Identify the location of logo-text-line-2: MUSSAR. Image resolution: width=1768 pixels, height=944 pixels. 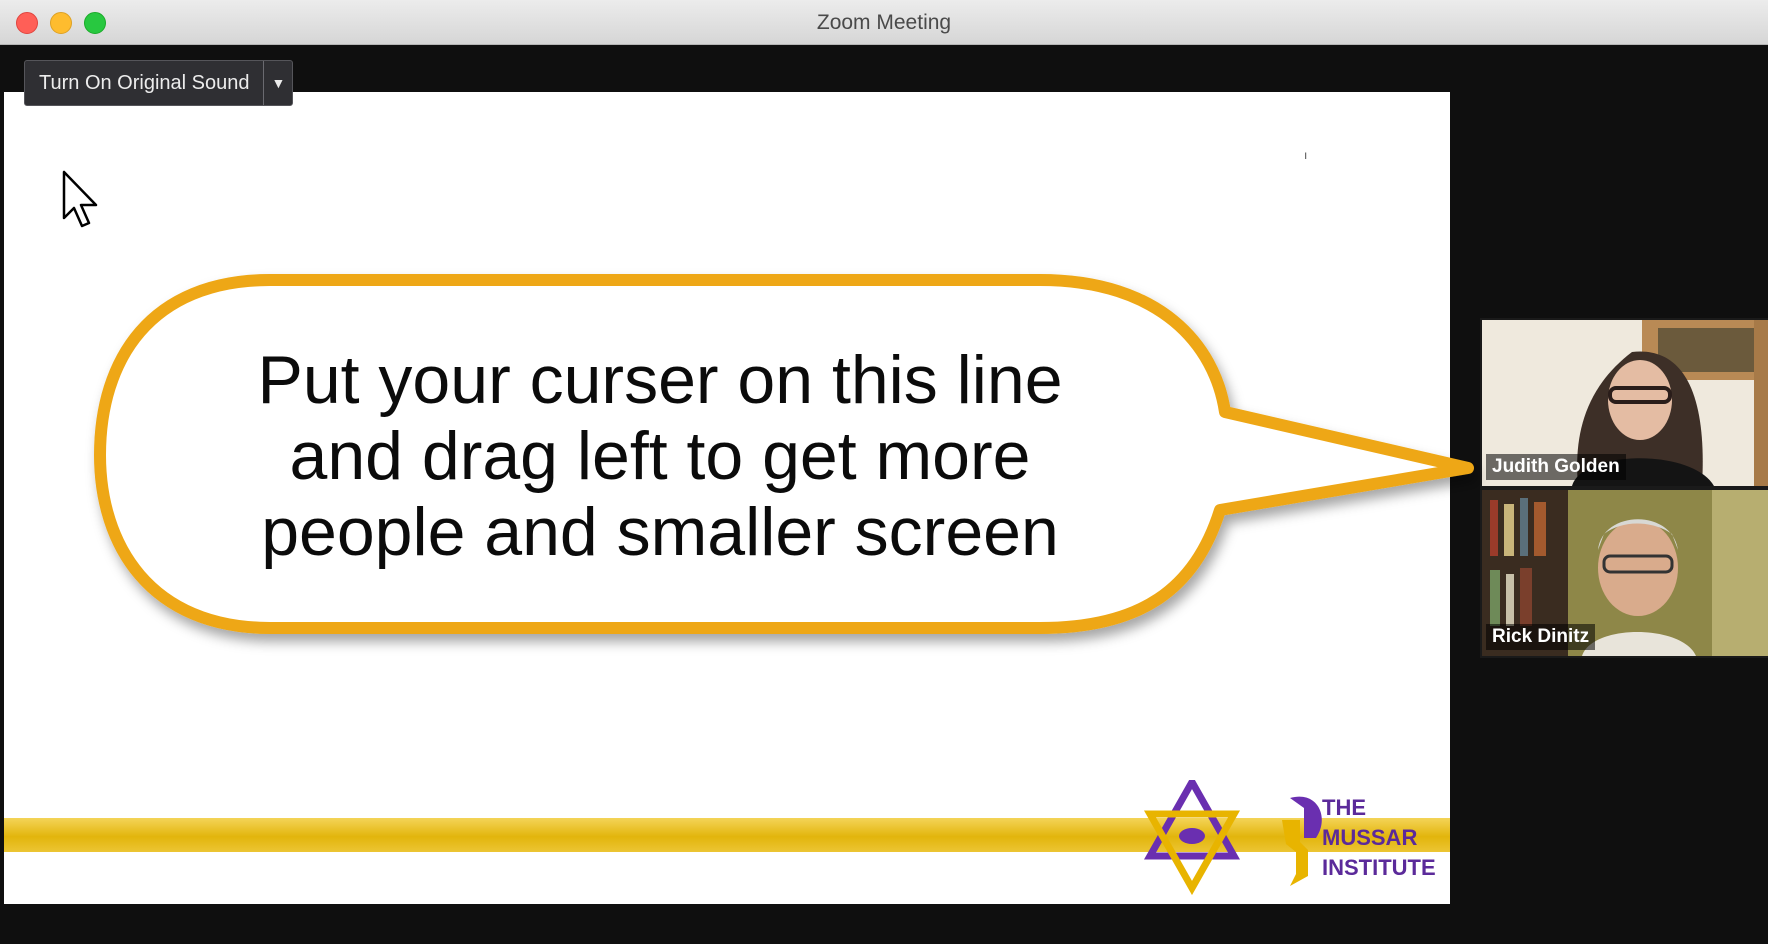
(1370, 837).